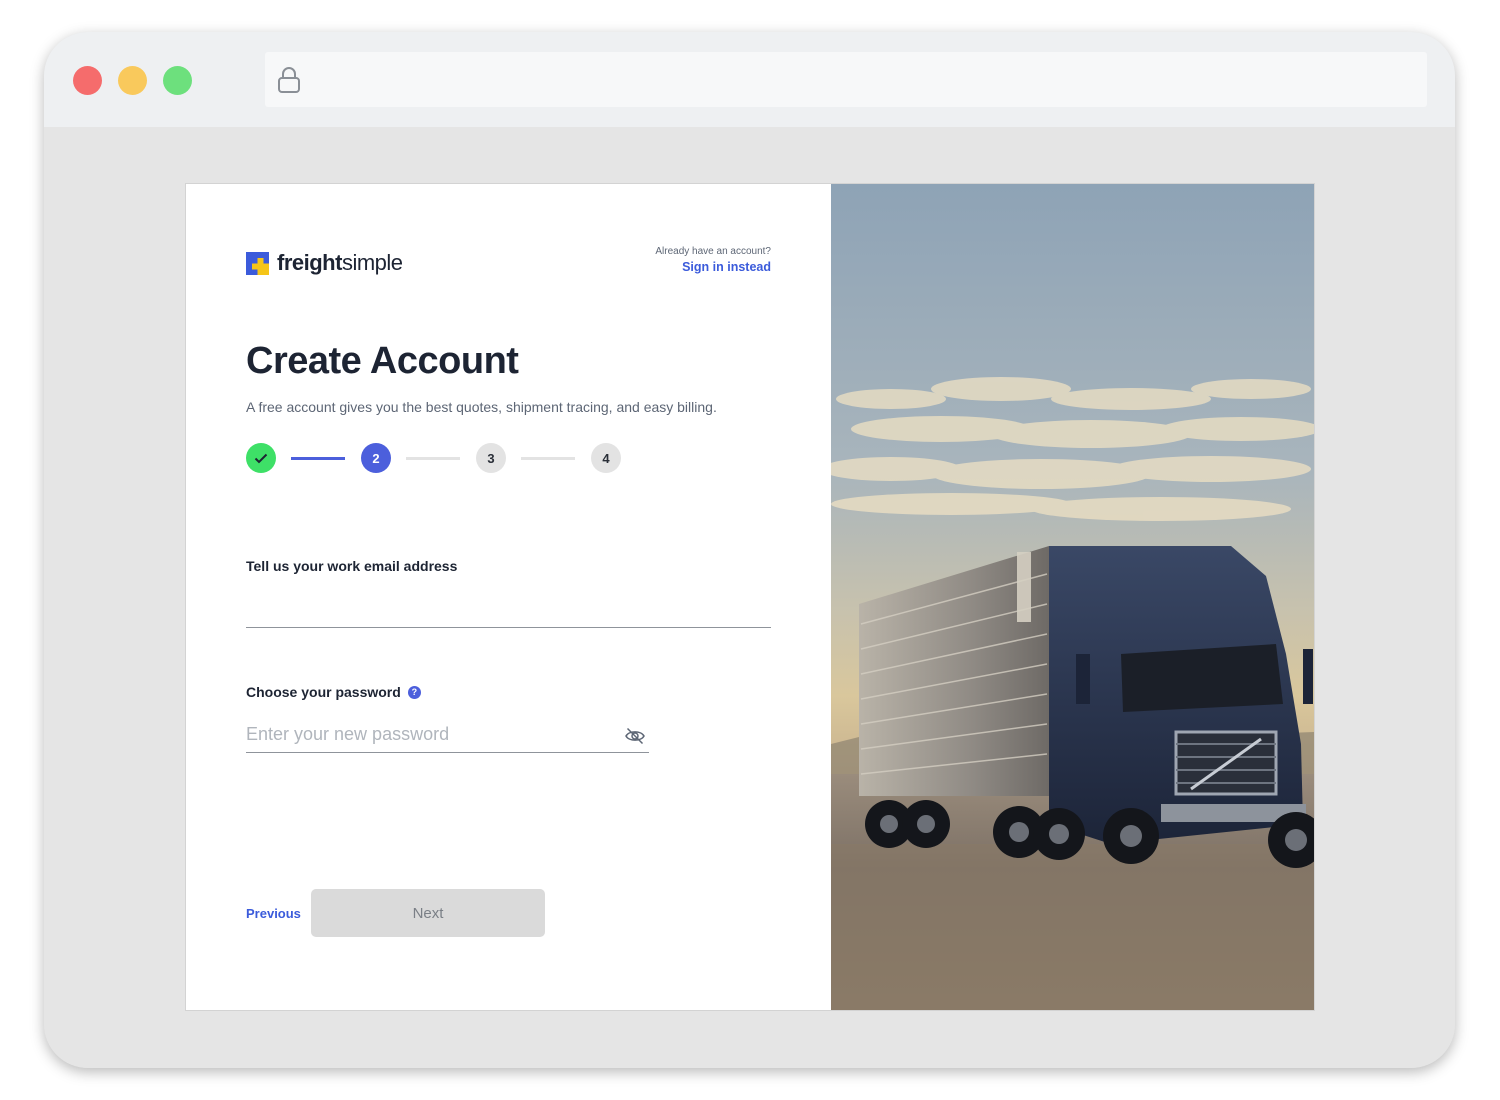 The width and height of the screenshot is (1500, 1100). I want to click on truck-shape, so click(1086, 707).